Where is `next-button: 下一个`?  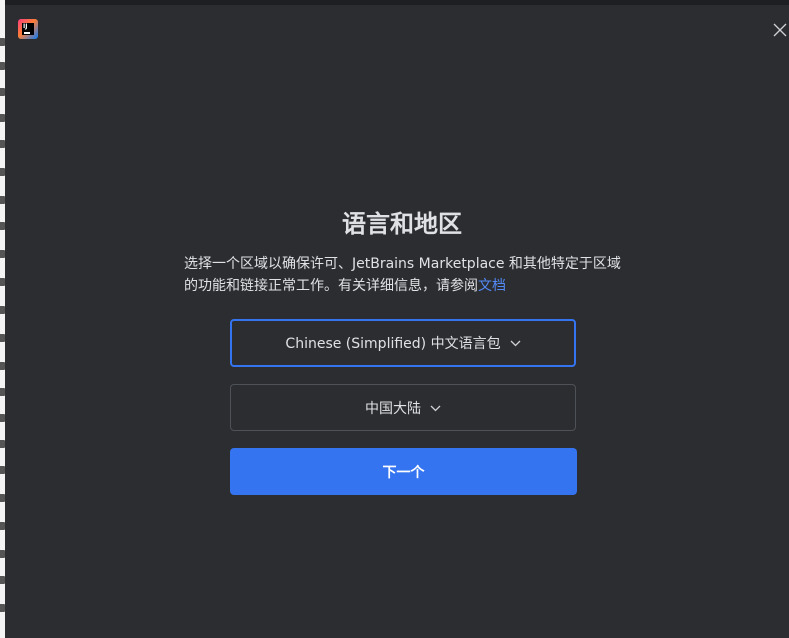 next-button: 下一个 is located at coordinates (403, 471).